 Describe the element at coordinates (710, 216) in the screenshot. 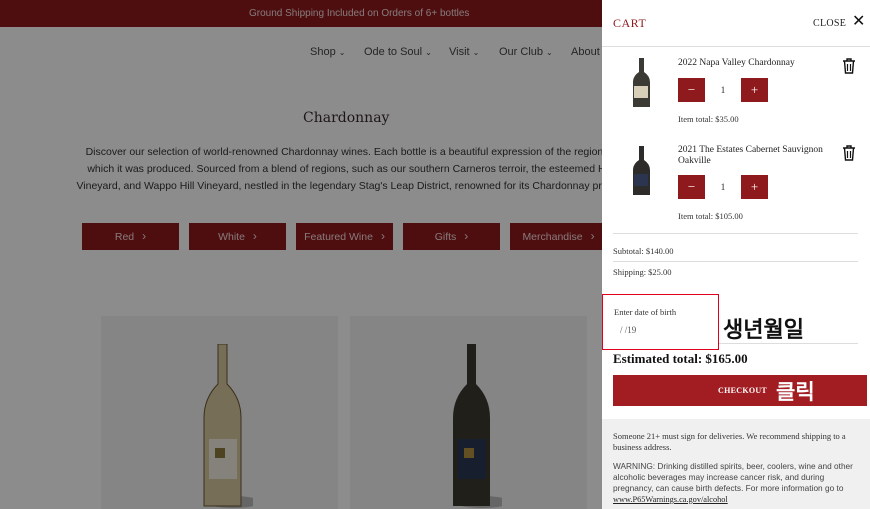

I see `item-total: Item total: $105.00` at that location.